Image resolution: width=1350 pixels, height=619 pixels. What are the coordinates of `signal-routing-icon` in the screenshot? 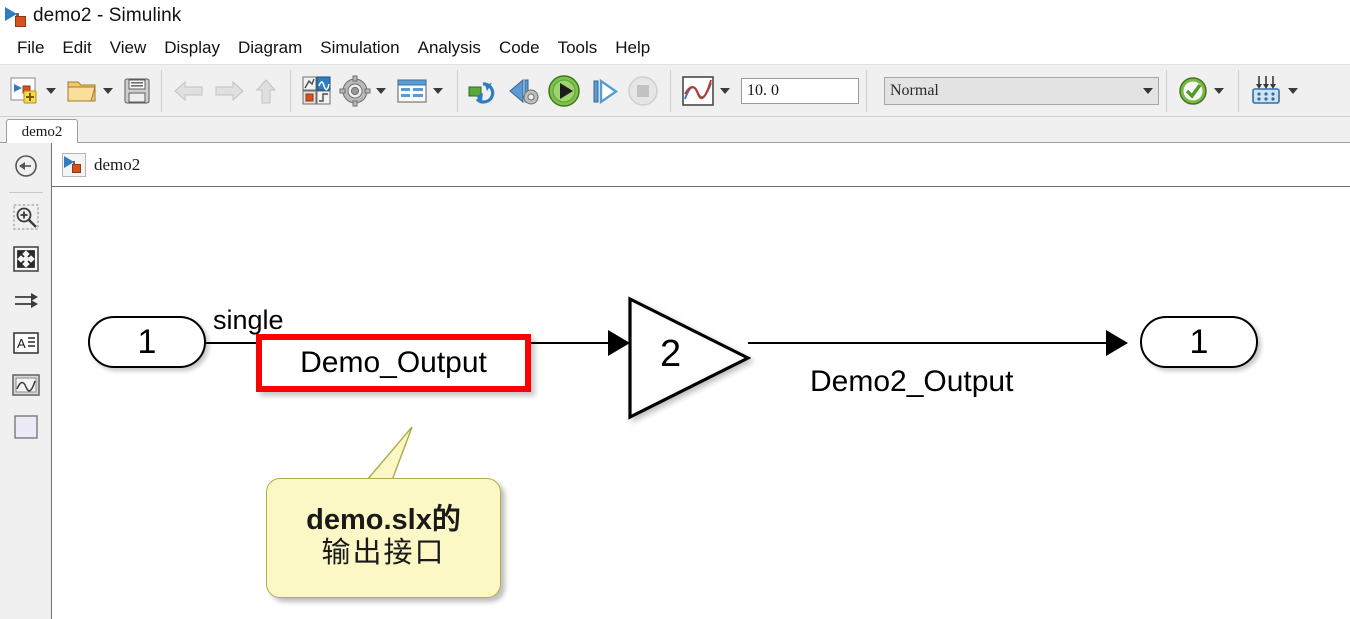 It's located at (26, 301).